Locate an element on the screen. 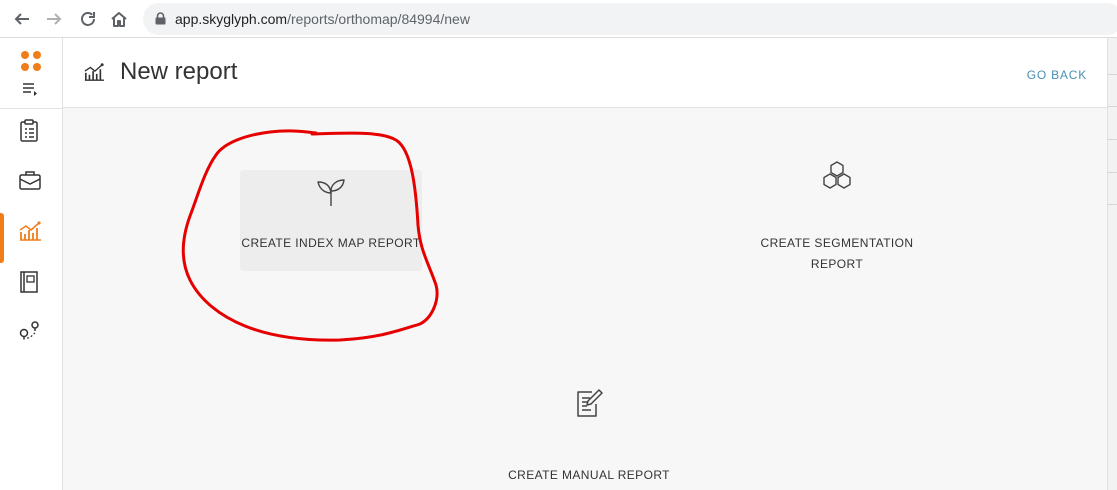  right-edge-panel is located at coordinates (1112, 264).